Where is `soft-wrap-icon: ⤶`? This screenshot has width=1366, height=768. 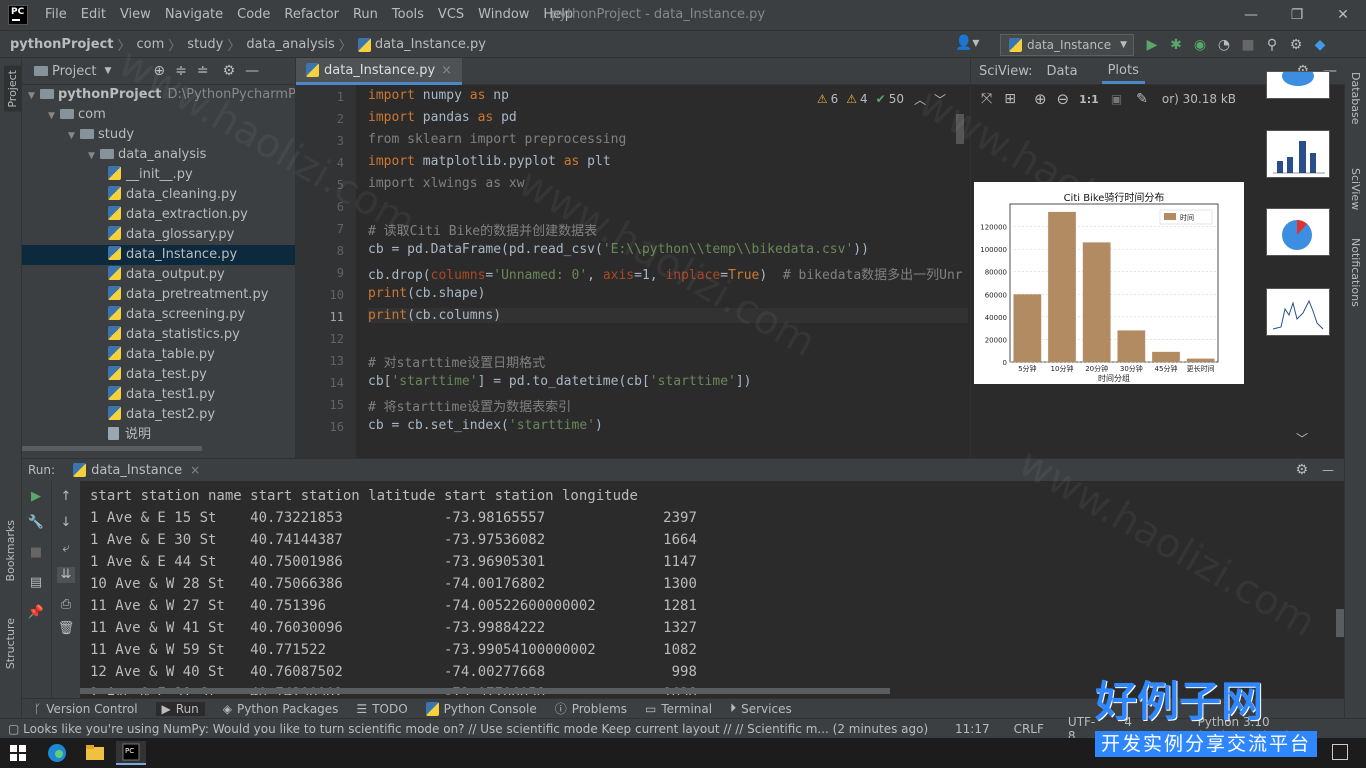
soft-wrap-icon: ⤶ is located at coordinates (66, 549).